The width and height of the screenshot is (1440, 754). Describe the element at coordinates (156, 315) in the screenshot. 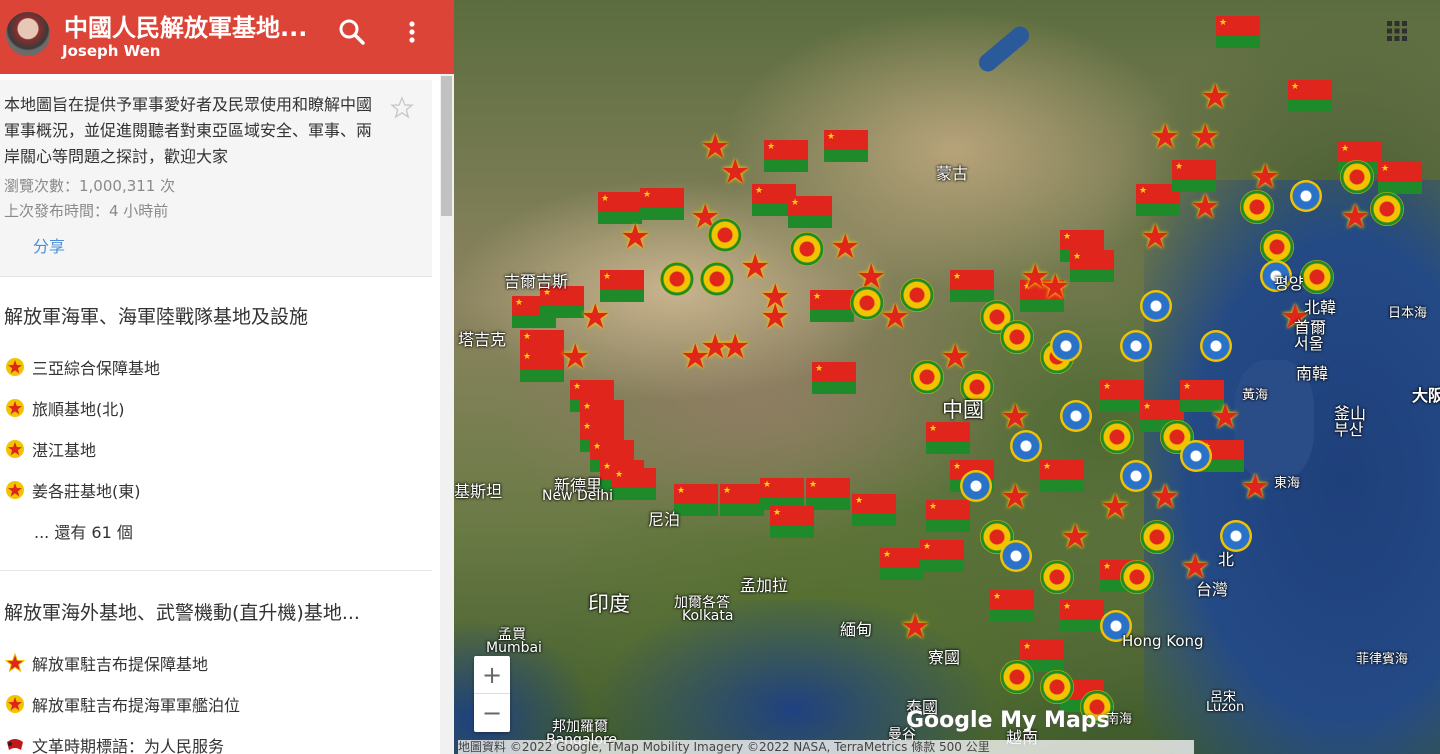

I see `layer-title-navy: 解放軍海軍、海軍陸戰隊基地及設施` at that location.